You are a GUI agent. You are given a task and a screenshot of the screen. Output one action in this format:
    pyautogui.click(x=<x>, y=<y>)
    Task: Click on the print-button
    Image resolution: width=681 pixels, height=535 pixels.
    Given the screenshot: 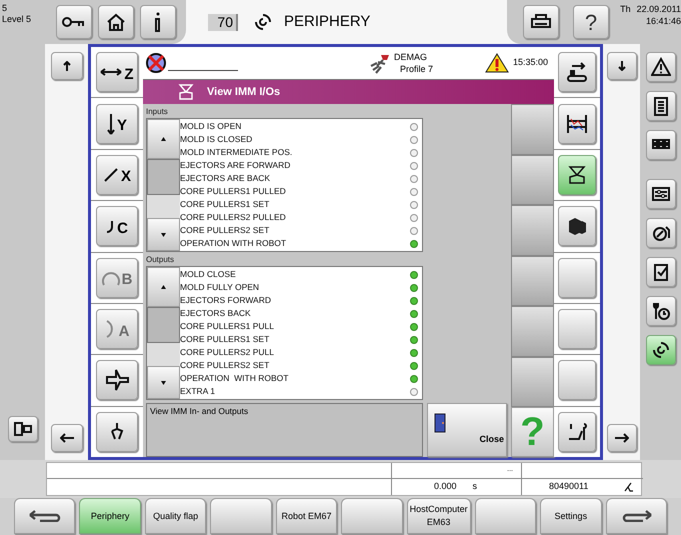 What is the action you would take?
    pyautogui.click(x=541, y=22)
    